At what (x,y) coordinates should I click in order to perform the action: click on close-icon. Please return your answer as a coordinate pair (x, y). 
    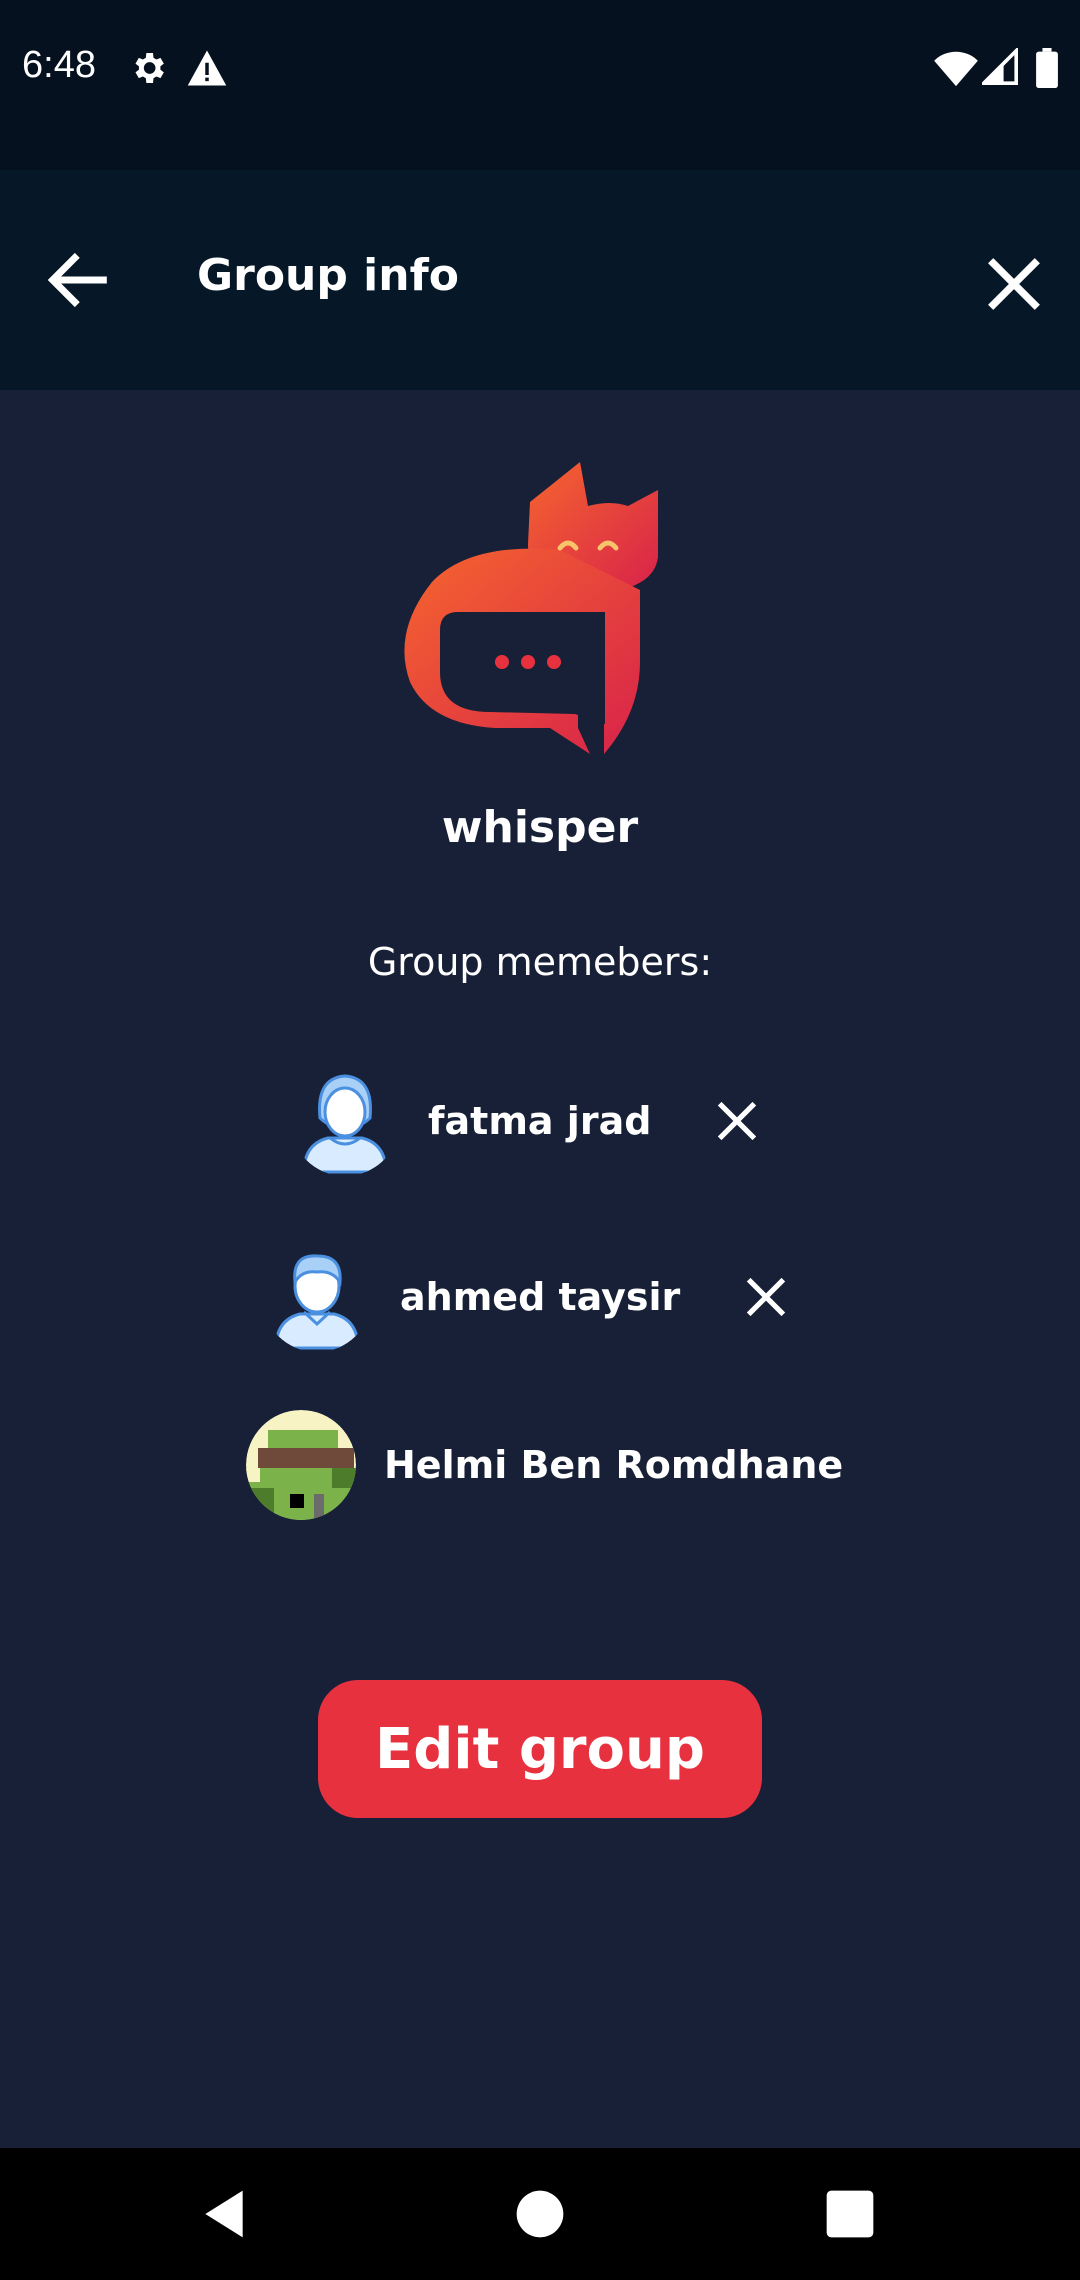
    Looking at the image, I should click on (1014, 284).